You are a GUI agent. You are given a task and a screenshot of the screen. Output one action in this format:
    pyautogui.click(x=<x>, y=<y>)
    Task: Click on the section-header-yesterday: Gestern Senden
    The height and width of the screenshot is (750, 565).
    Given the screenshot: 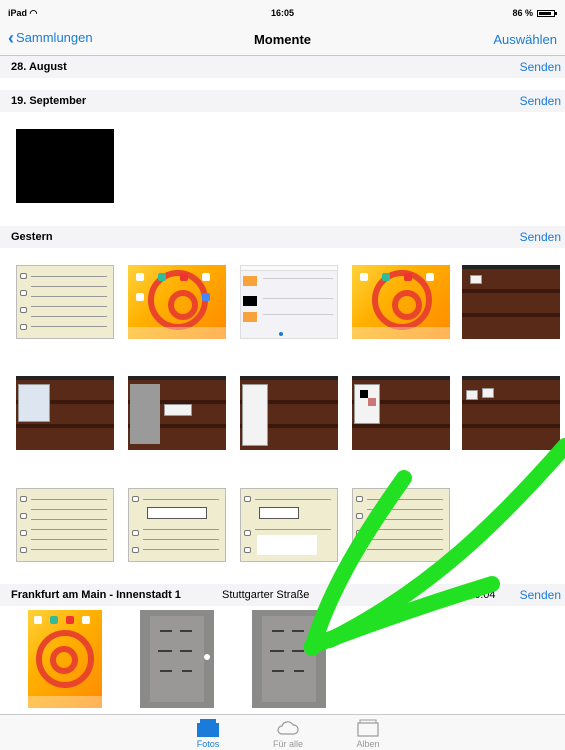 What is the action you would take?
    pyautogui.click(x=282, y=237)
    